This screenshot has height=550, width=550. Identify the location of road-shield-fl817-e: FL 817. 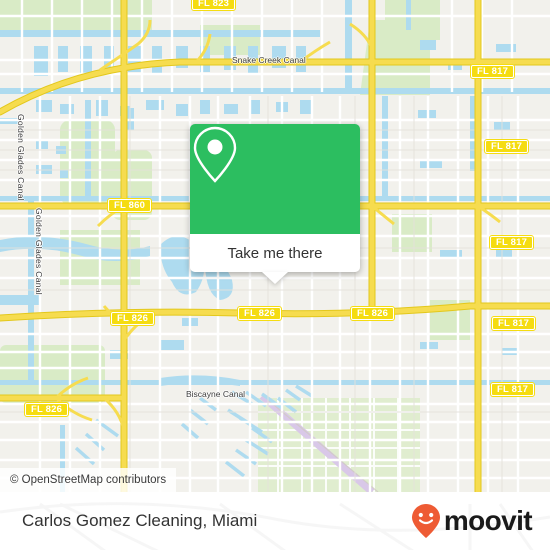
(513, 389).